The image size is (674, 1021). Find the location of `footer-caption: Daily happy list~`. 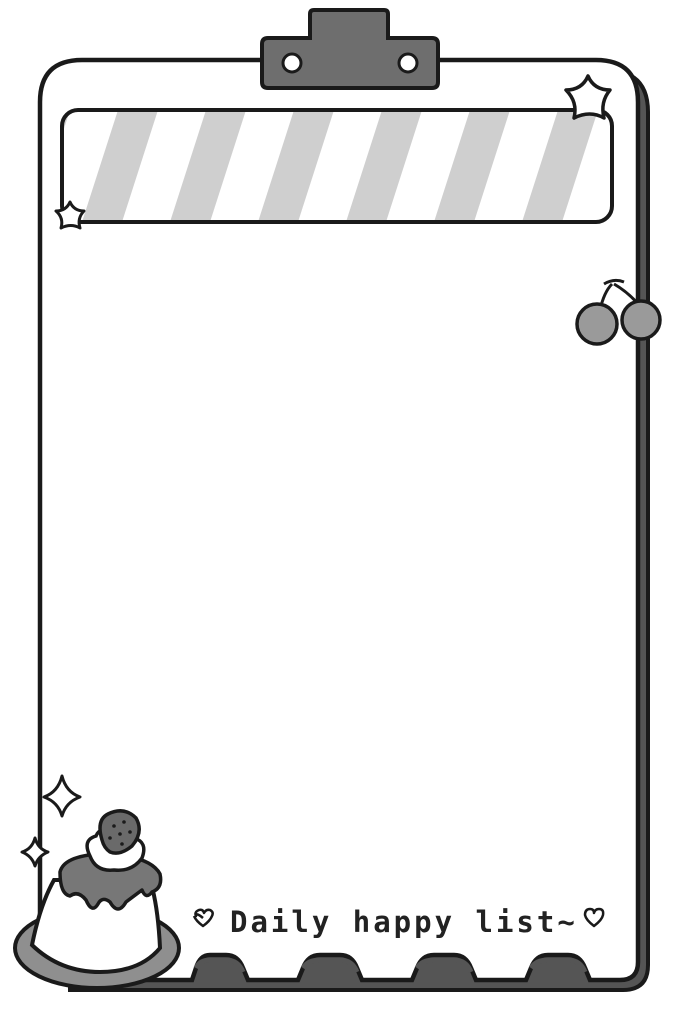

footer-caption: Daily happy list~ is located at coordinates (398, 922).